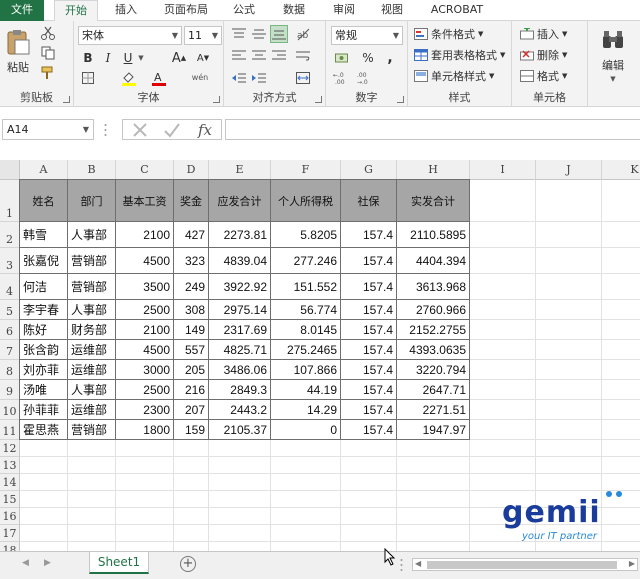 This screenshot has width=640, height=579. Describe the element at coordinates (368, 58) in the screenshot. I see `percent-button: %` at that location.